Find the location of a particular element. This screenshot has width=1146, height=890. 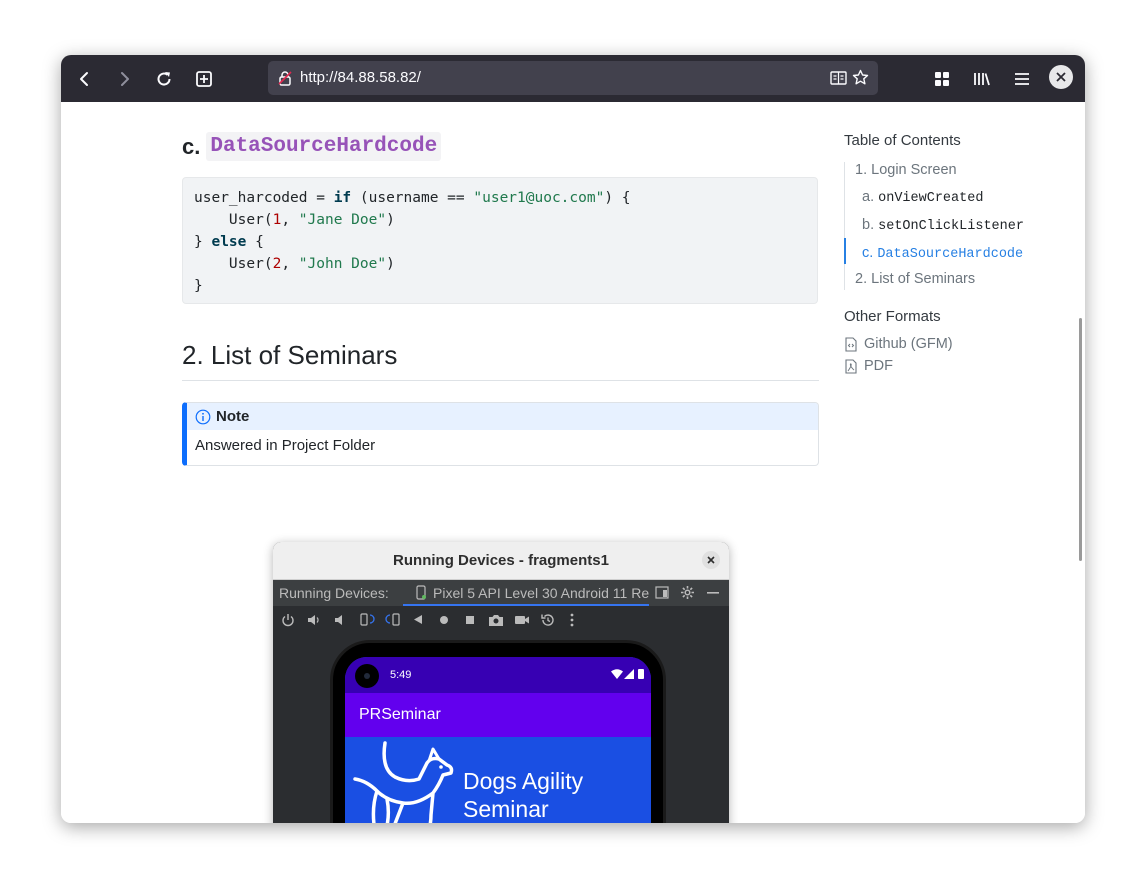

toc-label: setOnClickListener is located at coordinates (951, 226).